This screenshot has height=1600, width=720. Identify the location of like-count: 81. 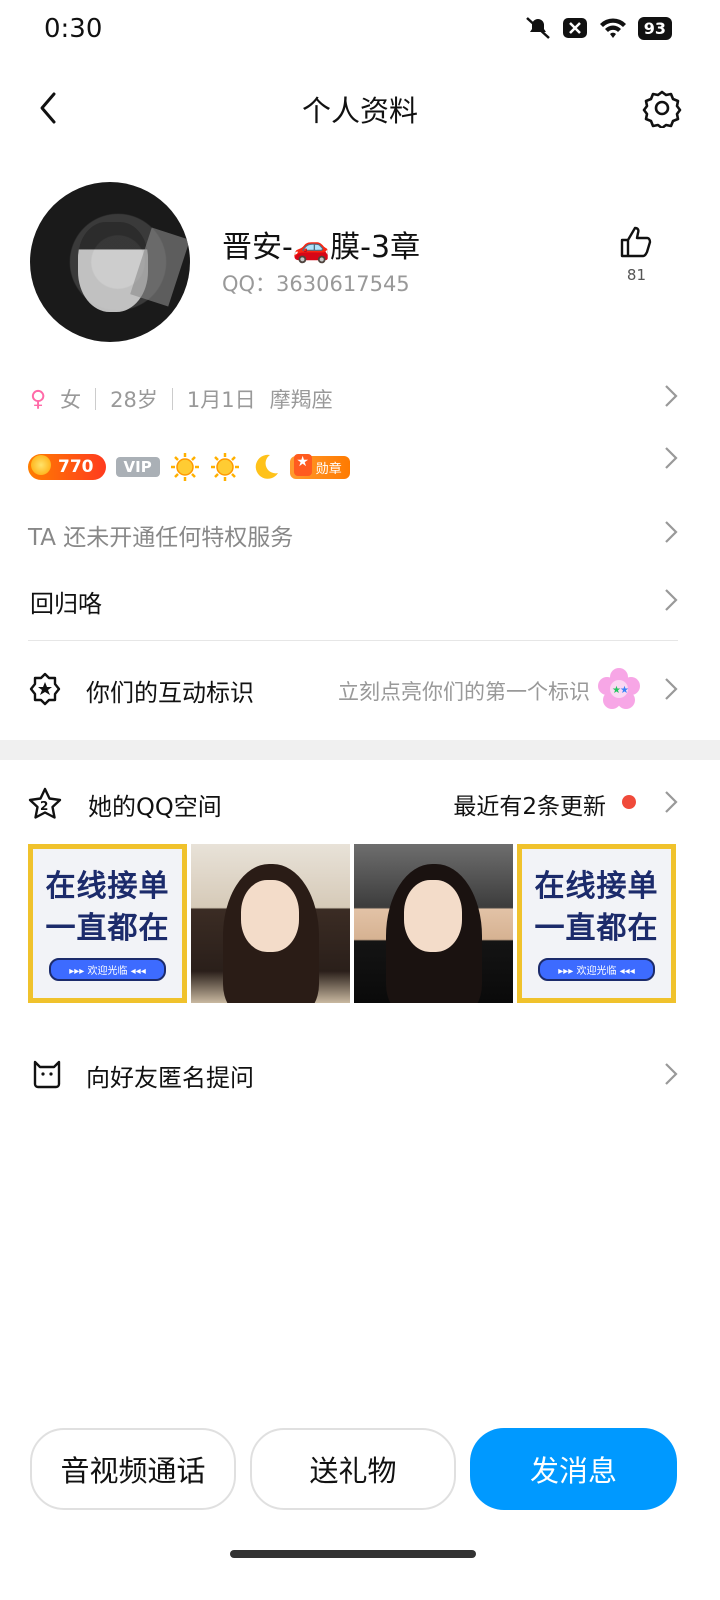
(636, 275).